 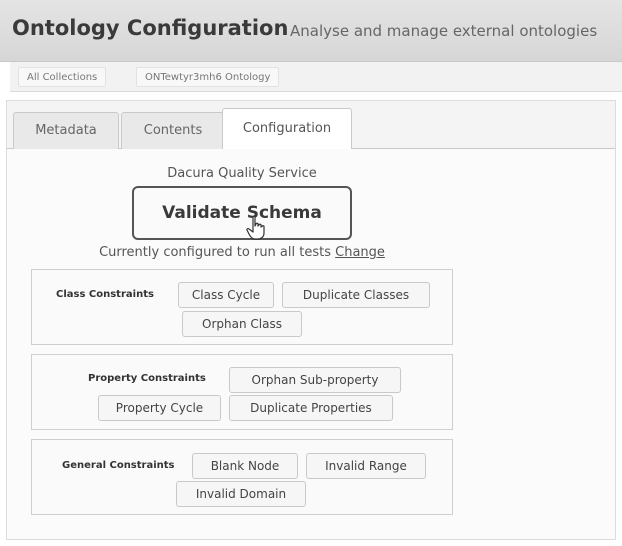 I want to click on test-class-cycle: Class Cycle, so click(x=226, y=295).